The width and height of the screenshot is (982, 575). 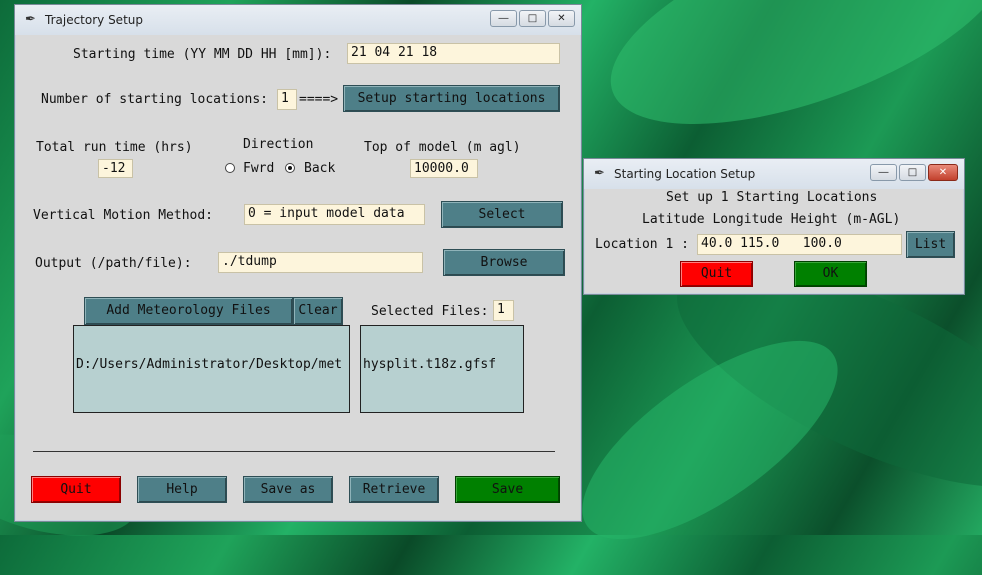 I want to click on location-header: Set up 1 Starting Locations, so click(x=772, y=197).